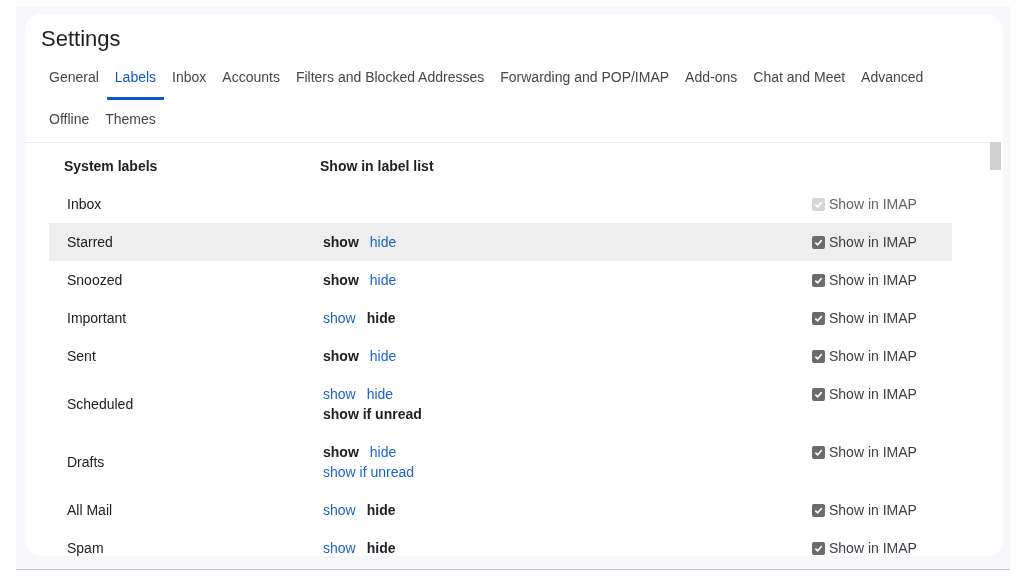 This screenshot has height=576, width=1024. Describe the element at coordinates (90, 510) in the screenshot. I see `label-name: All Mail` at that location.